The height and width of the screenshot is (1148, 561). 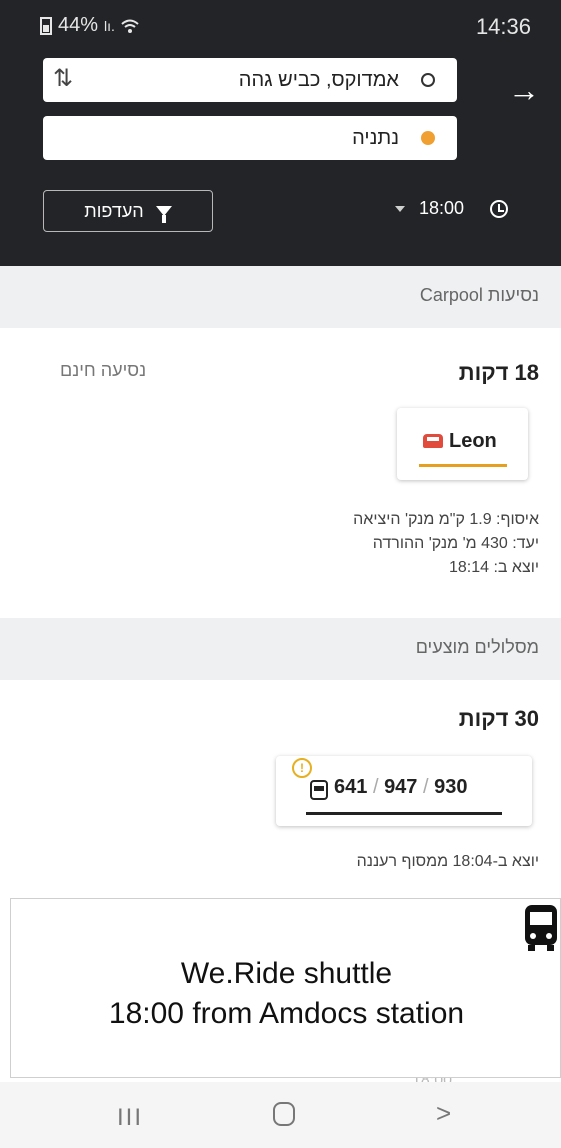 What do you see at coordinates (109, 25) in the screenshot?
I see `signal-icon: lı.` at bounding box center [109, 25].